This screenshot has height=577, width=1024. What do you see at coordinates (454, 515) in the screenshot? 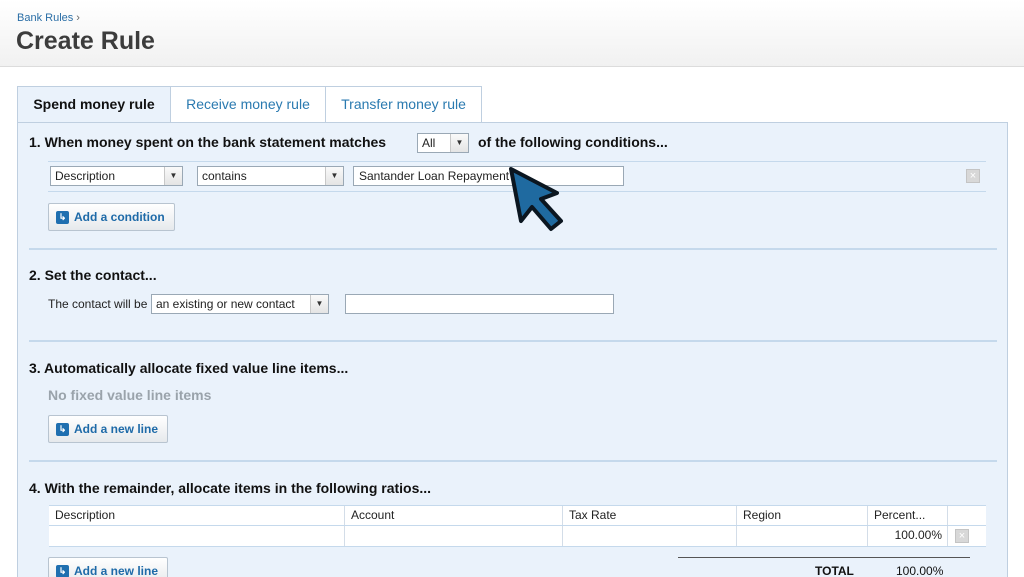
I see `column-header-account: Account` at bounding box center [454, 515].